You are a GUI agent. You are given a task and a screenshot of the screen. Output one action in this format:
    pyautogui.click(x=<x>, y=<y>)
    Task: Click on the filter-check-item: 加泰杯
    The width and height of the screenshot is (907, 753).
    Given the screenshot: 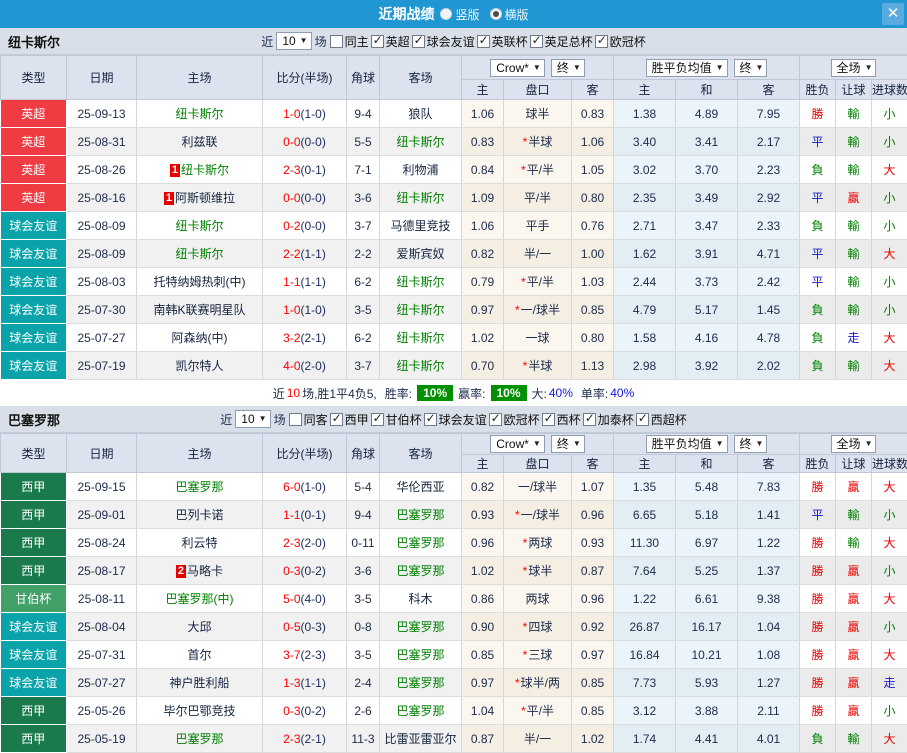 What is the action you would take?
    pyautogui.click(x=608, y=419)
    